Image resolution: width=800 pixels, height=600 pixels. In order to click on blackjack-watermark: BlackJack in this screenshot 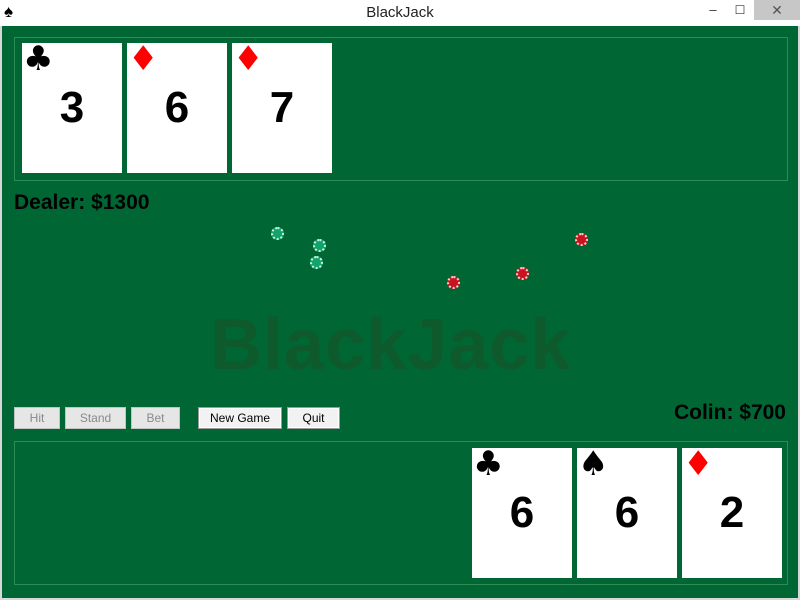, I will do `click(391, 345)`.